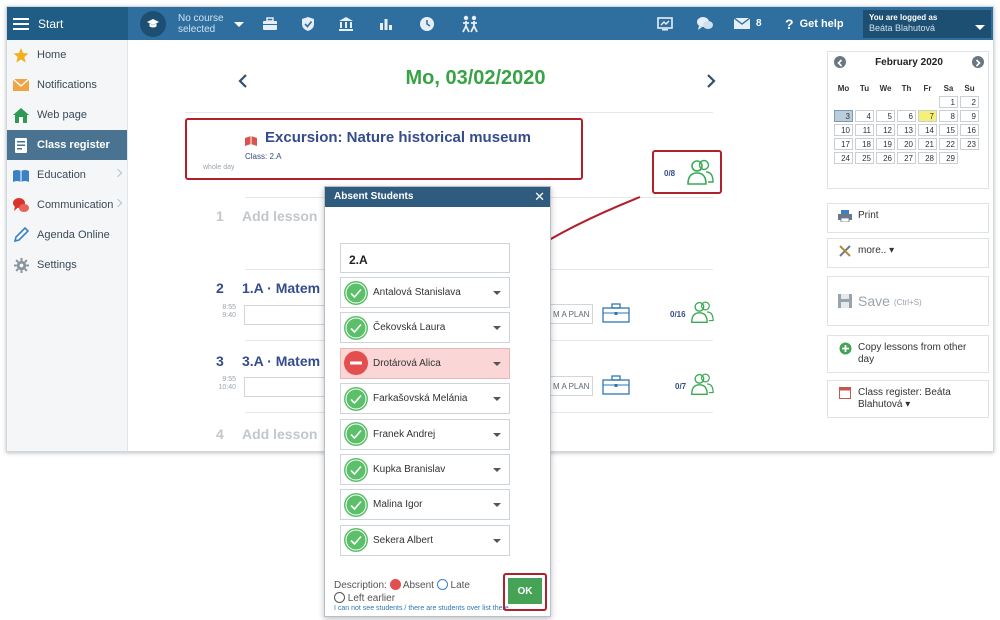 Image resolution: width=1000 pixels, height=620 pixels. I want to click on get-help-button: ? Get help, so click(814, 23).